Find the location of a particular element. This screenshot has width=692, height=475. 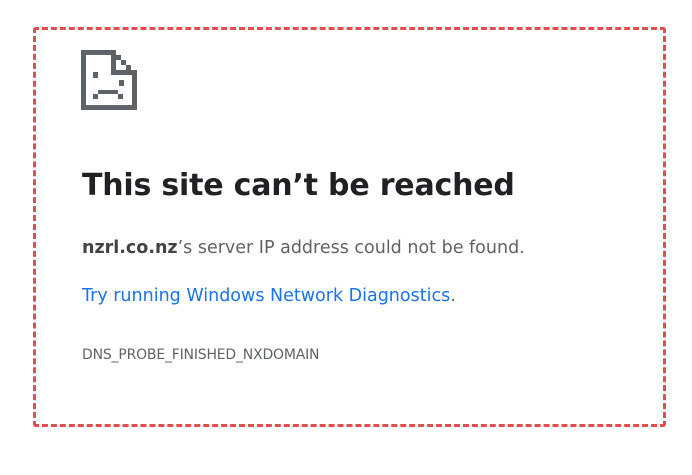

page-title: This site can’t be reached is located at coordinates (298, 185).